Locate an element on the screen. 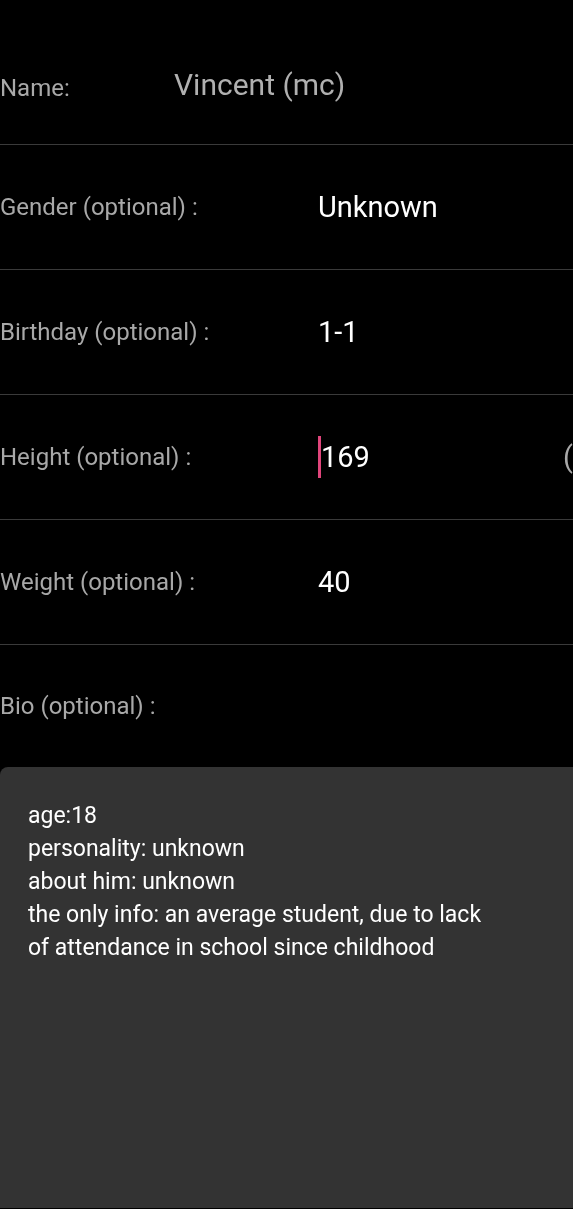 The width and height of the screenshot is (573, 1209). field-label: Bio (optional) : is located at coordinates (78, 706).